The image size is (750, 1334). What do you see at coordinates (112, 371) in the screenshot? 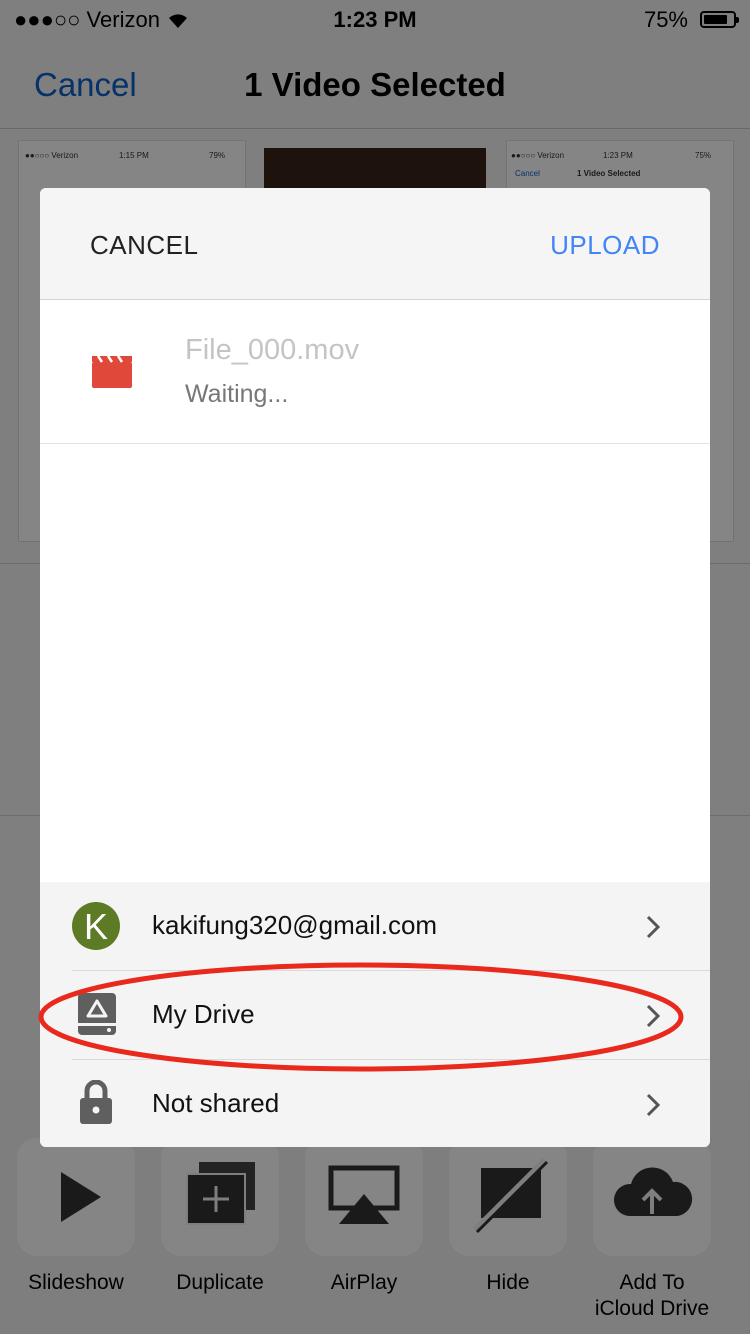
I see `video-file-icon` at bounding box center [112, 371].